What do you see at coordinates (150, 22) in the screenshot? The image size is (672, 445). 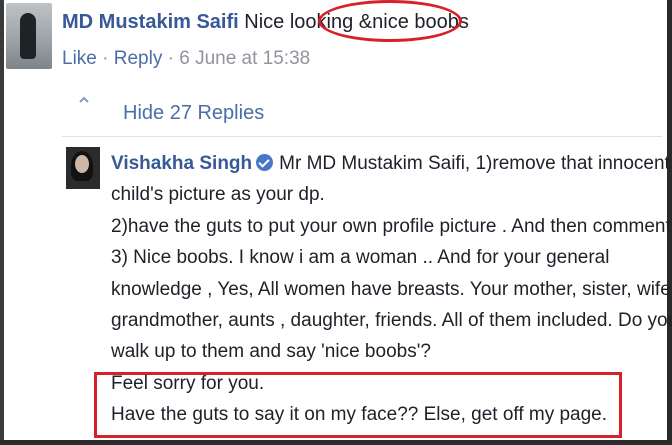 I see `comment-author-link: MD Mustakim Saifi` at bounding box center [150, 22].